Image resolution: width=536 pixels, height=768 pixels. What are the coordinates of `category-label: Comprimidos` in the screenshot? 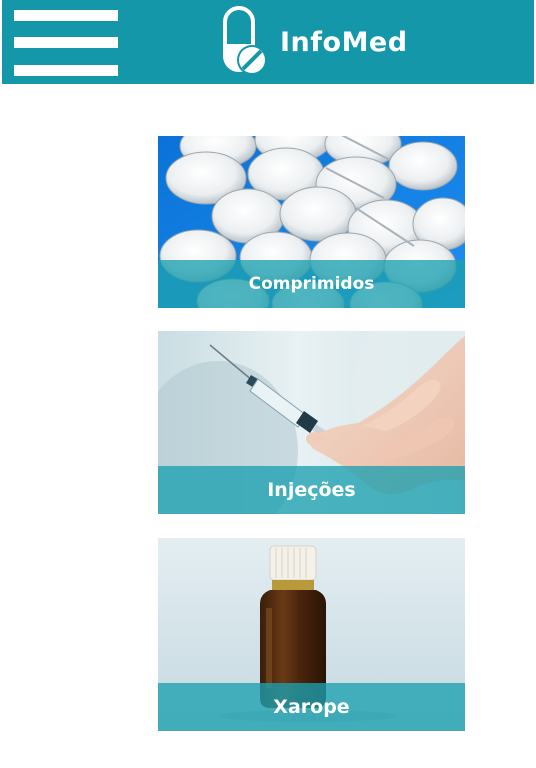 It's located at (311, 284).